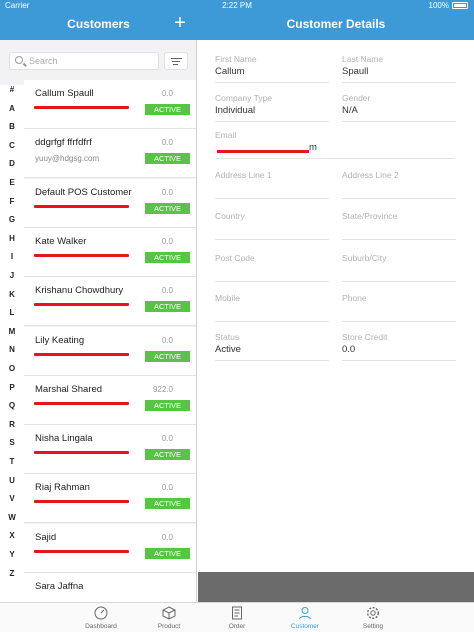  What do you see at coordinates (350, 110) in the screenshot?
I see `field-value: N/A` at bounding box center [350, 110].